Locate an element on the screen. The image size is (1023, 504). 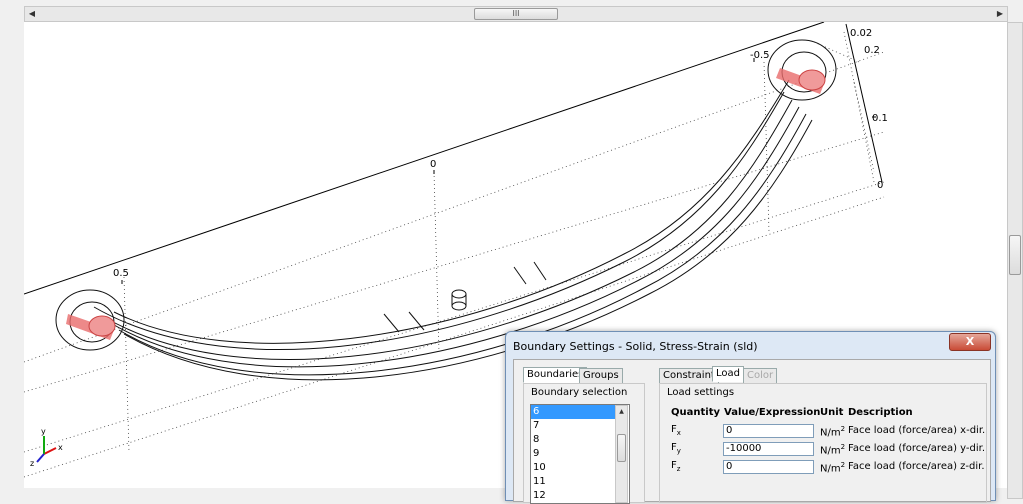
fz-value-input is located at coordinates (768, 467).